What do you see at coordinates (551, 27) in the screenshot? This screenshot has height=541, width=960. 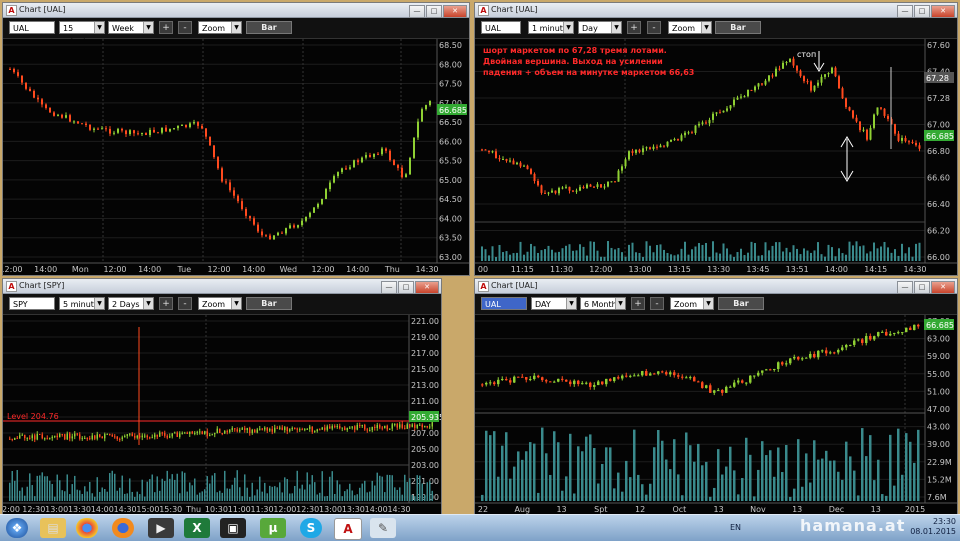 I see `interval-select: 1 minute ▼` at bounding box center [551, 27].